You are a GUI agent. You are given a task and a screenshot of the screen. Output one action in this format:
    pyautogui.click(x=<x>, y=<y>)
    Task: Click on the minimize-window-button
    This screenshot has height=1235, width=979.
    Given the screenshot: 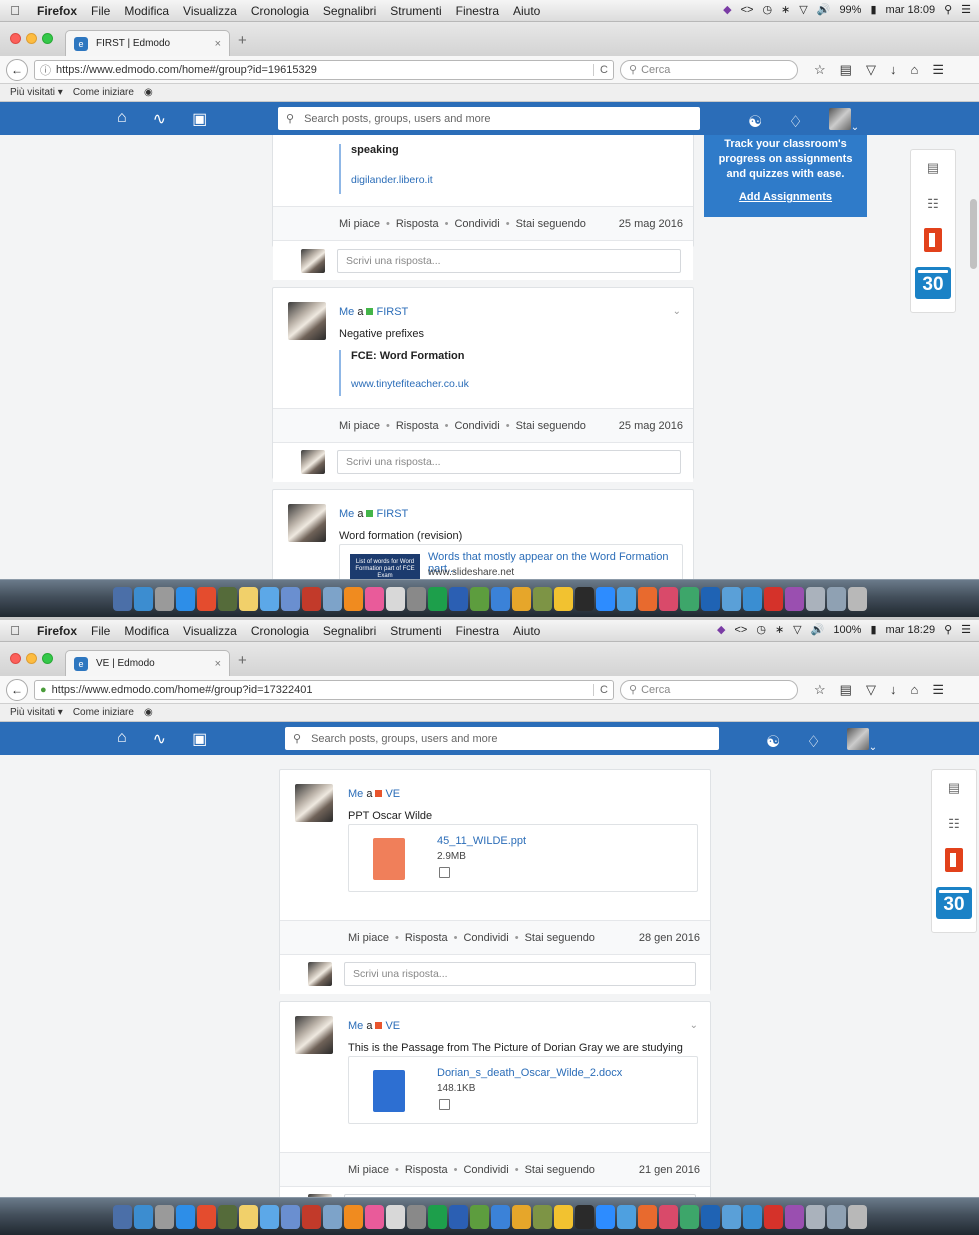 What is the action you would take?
    pyautogui.click(x=31, y=38)
    